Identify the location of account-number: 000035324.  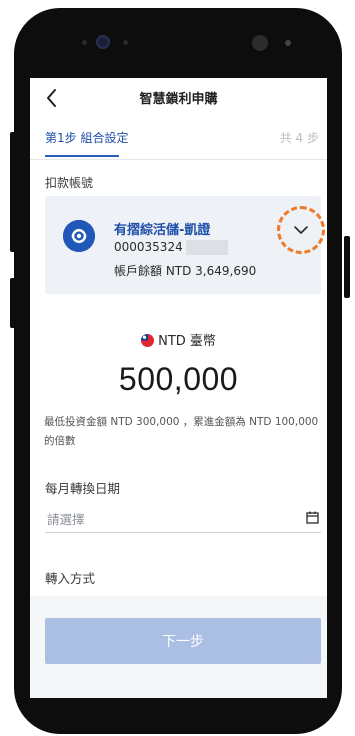
(148, 247).